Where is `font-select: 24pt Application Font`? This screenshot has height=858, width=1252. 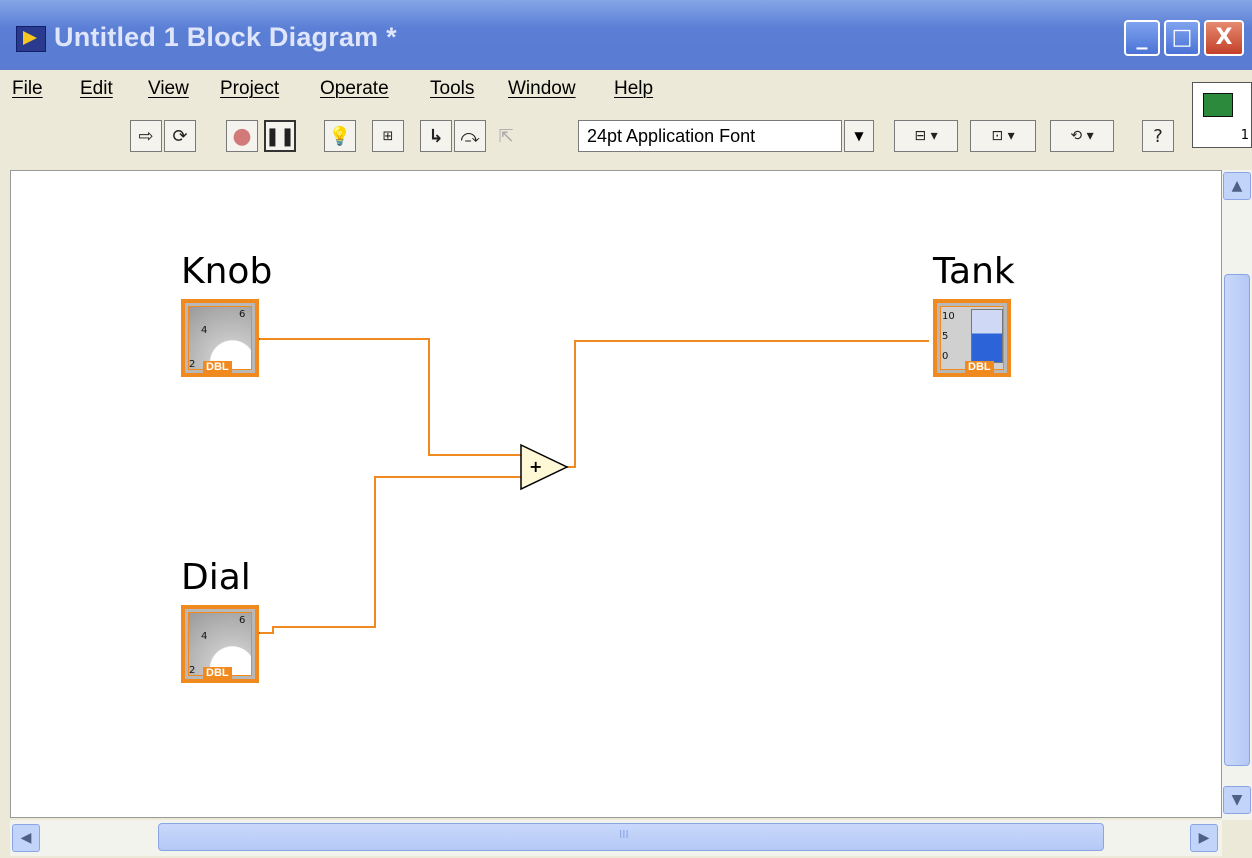 font-select: 24pt Application Font is located at coordinates (710, 136).